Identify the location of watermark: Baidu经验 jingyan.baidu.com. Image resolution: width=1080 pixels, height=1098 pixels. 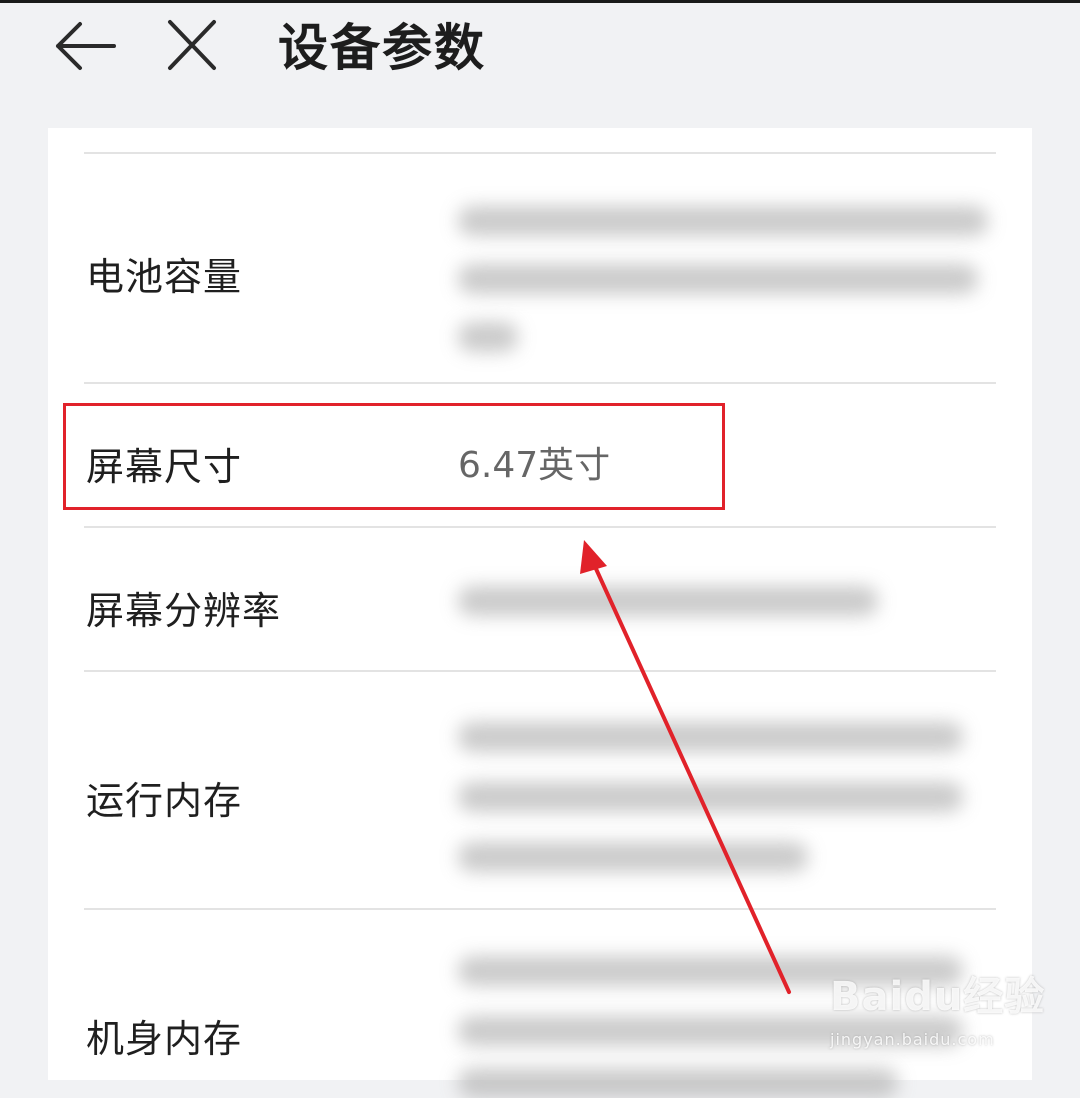
(935, 1010).